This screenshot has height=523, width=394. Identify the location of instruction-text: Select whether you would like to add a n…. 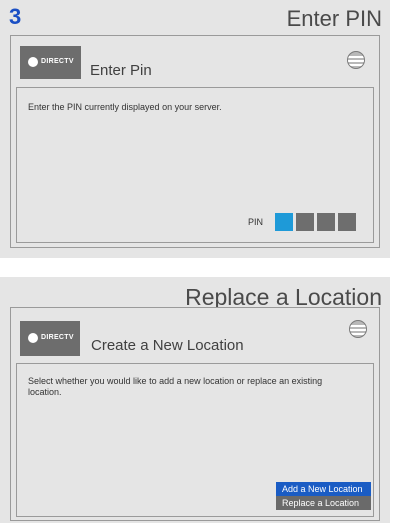
(175, 386).